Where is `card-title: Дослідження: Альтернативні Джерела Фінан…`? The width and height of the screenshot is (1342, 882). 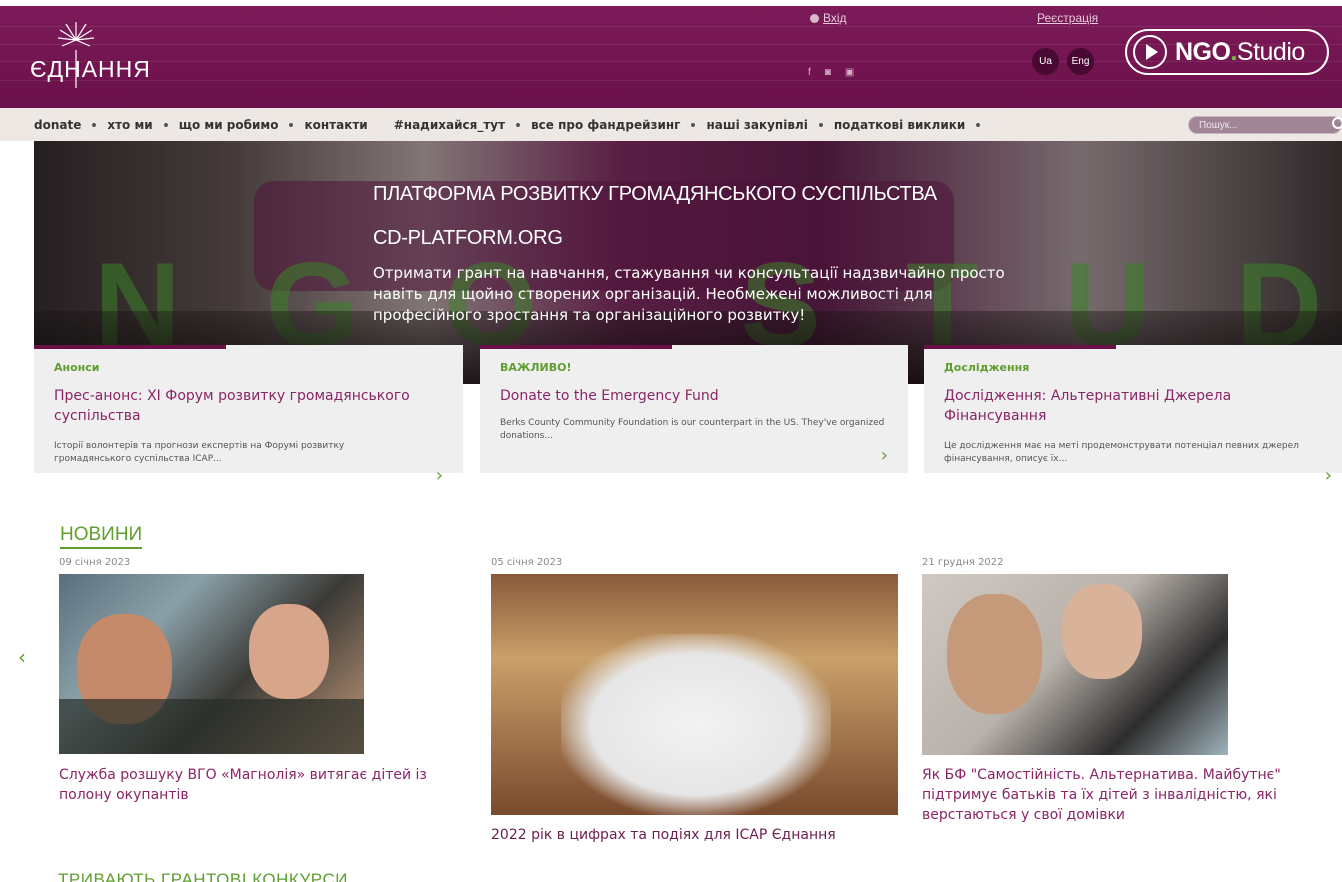 card-title: Дослідження: Альтернативні Джерела Фінан… is located at coordinates (1129, 406).